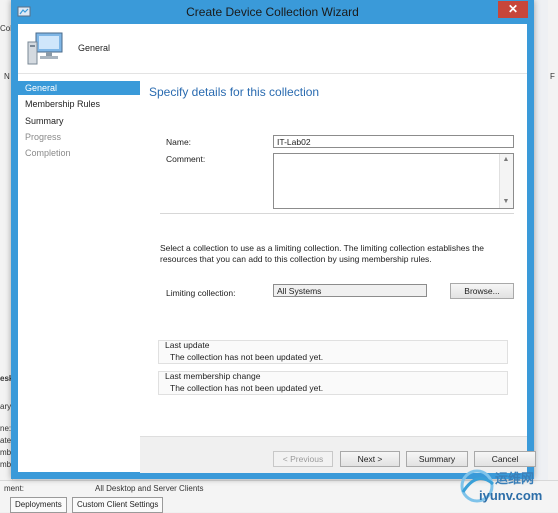 This screenshot has height=513, width=558. I want to click on last-update-title: Last update, so click(187, 345).